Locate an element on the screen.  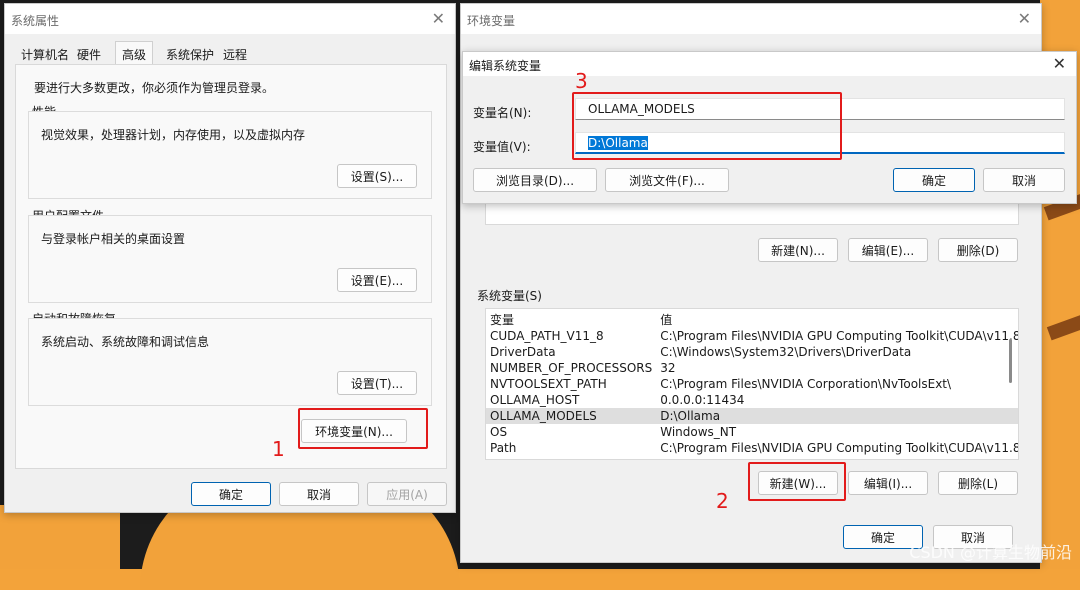
variable-value-cell: Windows_NT is located at coordinates (698, 432).